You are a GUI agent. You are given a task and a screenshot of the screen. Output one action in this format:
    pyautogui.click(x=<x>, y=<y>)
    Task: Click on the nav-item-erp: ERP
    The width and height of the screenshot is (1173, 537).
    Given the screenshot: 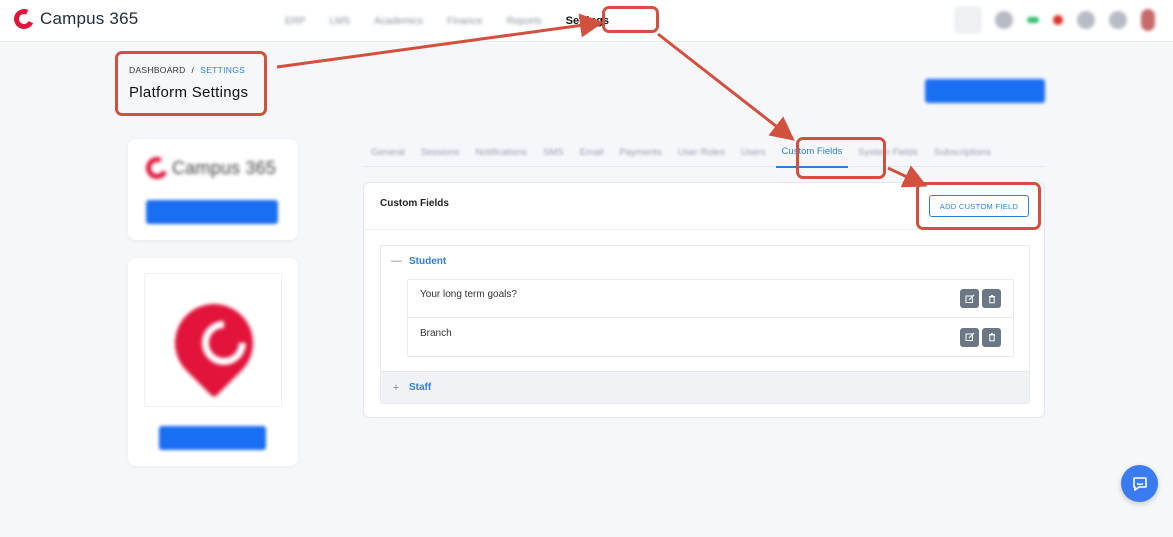 What is the action you would take?
    pyautogui.click(x=295, y=21)
    